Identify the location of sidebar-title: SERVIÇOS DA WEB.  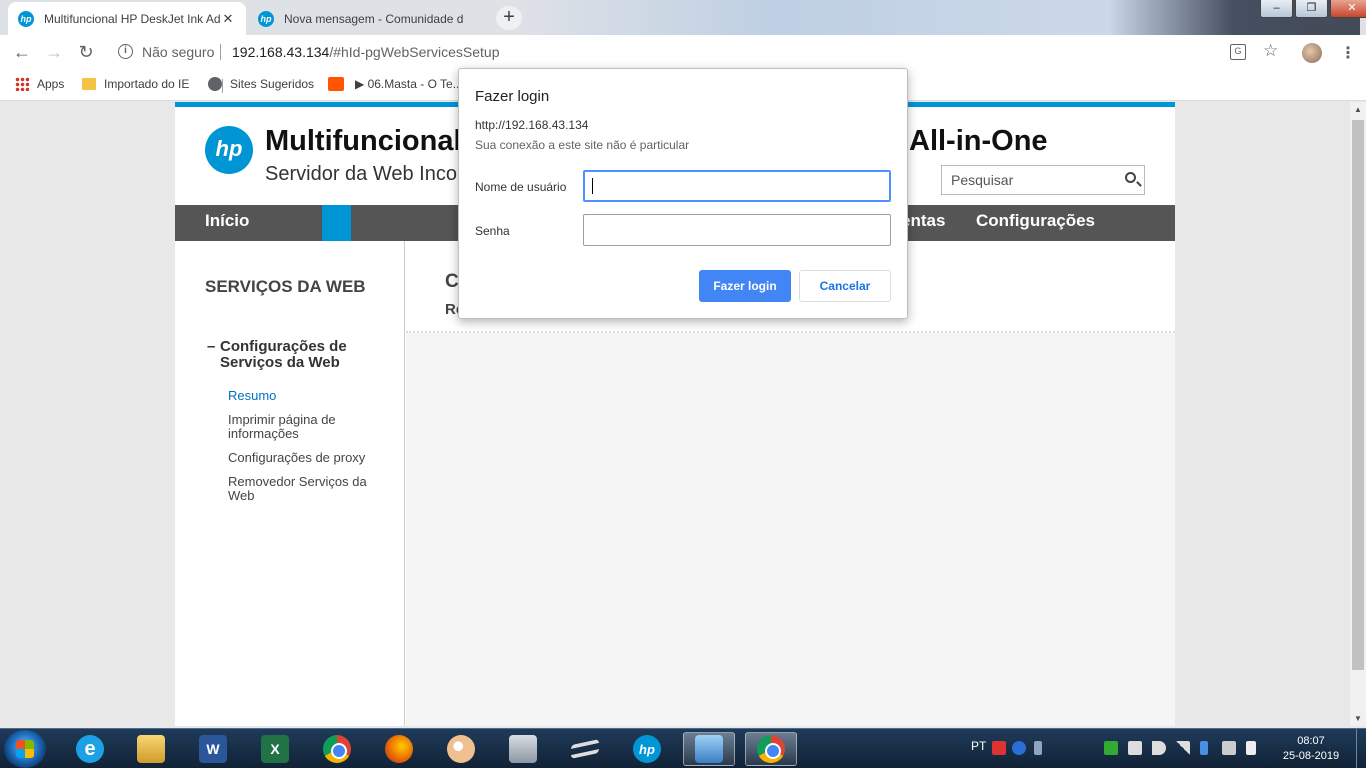
(285, 286).